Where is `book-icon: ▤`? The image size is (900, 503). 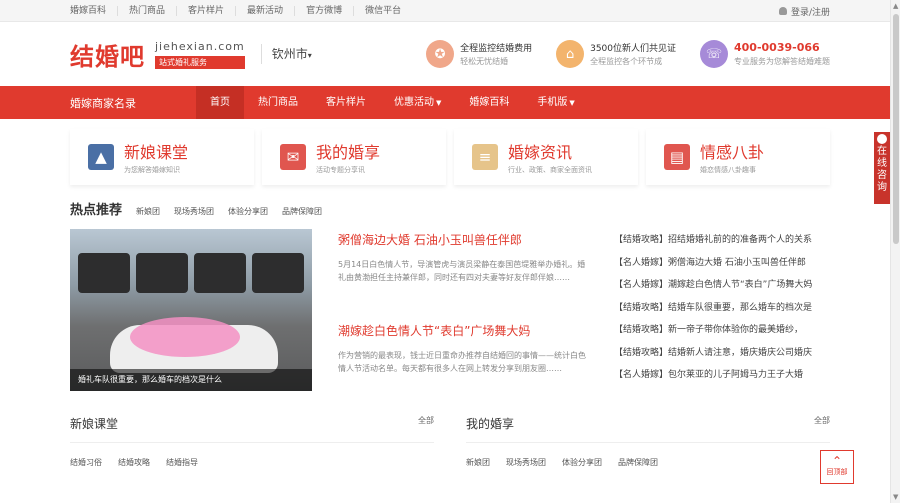
book-icon: ▤ is located at coordinates (677, 157).